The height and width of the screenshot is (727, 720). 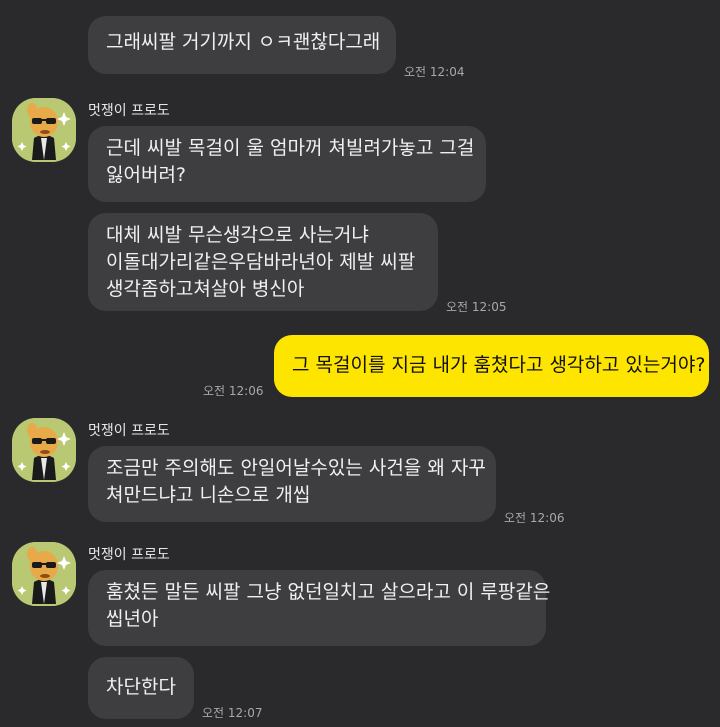 What do you see at coordinates (208, 495) in the screenshot?
I see `message-text: 쳐만드냐고 니손으로 개씹` at bounding box center [208, 495].